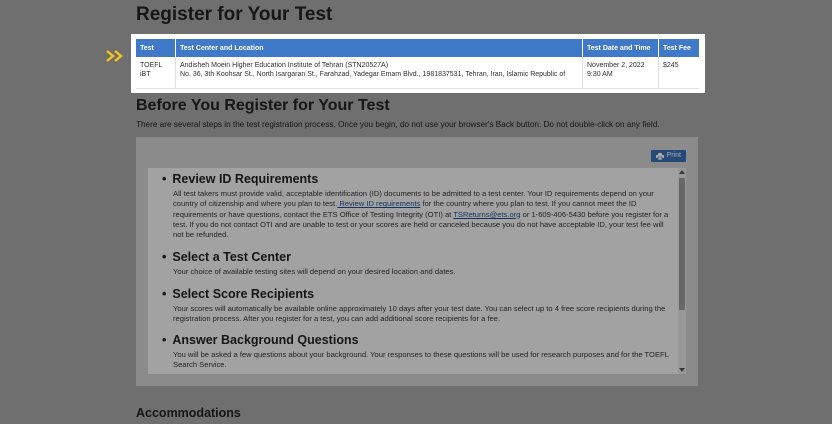  I want to click on before-register-heading: Before You Register for Your Test, so click(263, 105).